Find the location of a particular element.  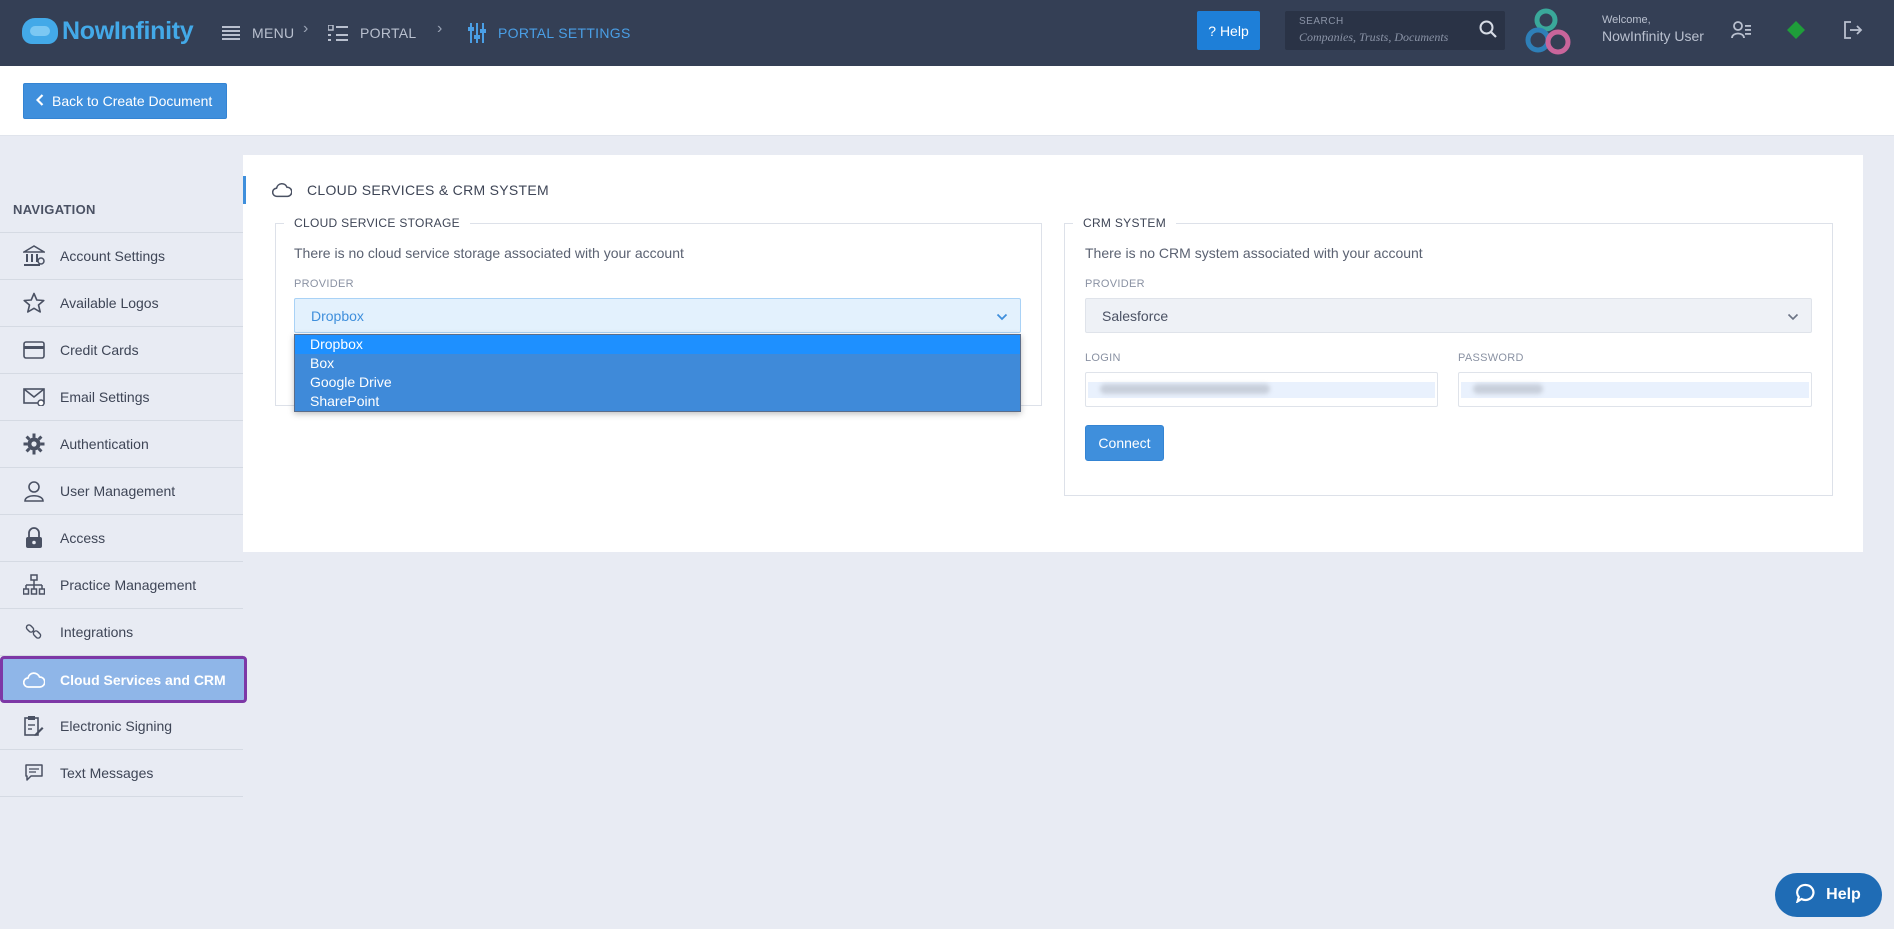

breadcrumb-portal: PORTAL is located at coordinates (372, 33).